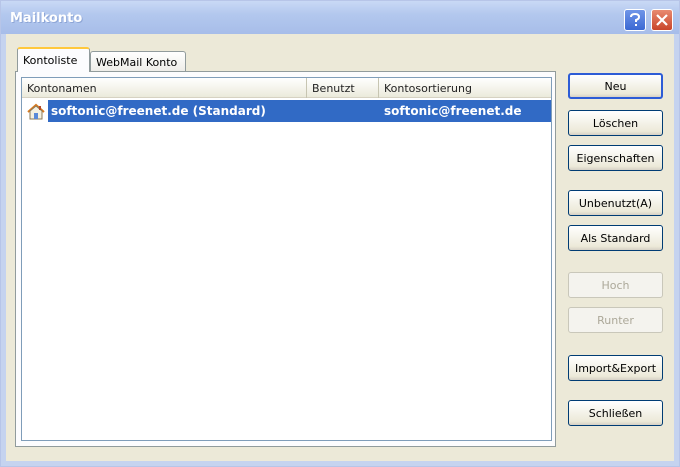 The image size is (680, 467). Describe the element at coordinates (164, 88) in the screenshot. I see `column-header-kontonamen: Kontonamen` at that location.